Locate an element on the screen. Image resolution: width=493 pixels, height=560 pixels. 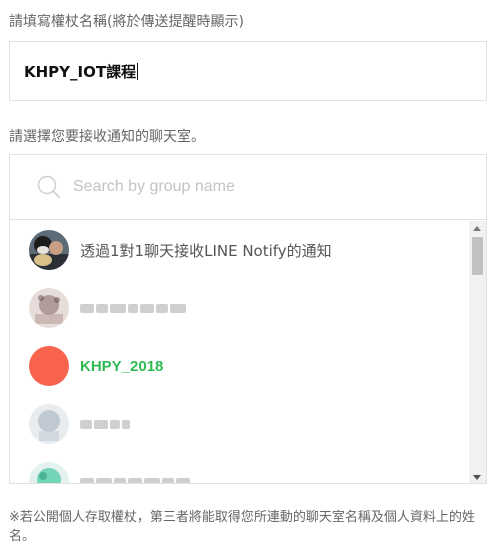
list-item: 透過1對1聊天接收LINE Notify的通知 is located at coordinates (248, 250).